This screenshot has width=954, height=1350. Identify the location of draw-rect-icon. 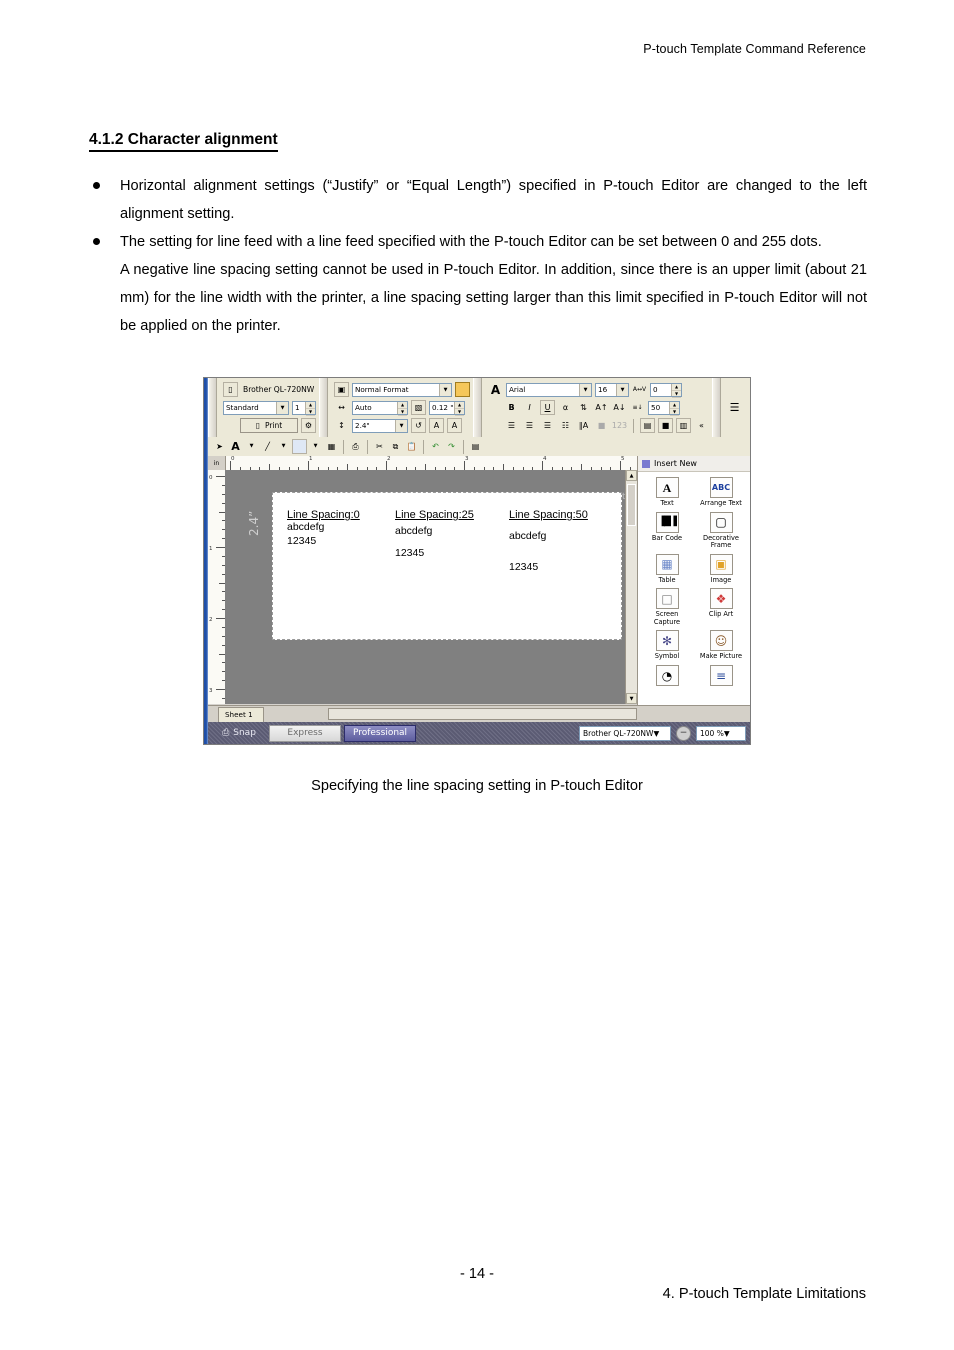
(299, 446).